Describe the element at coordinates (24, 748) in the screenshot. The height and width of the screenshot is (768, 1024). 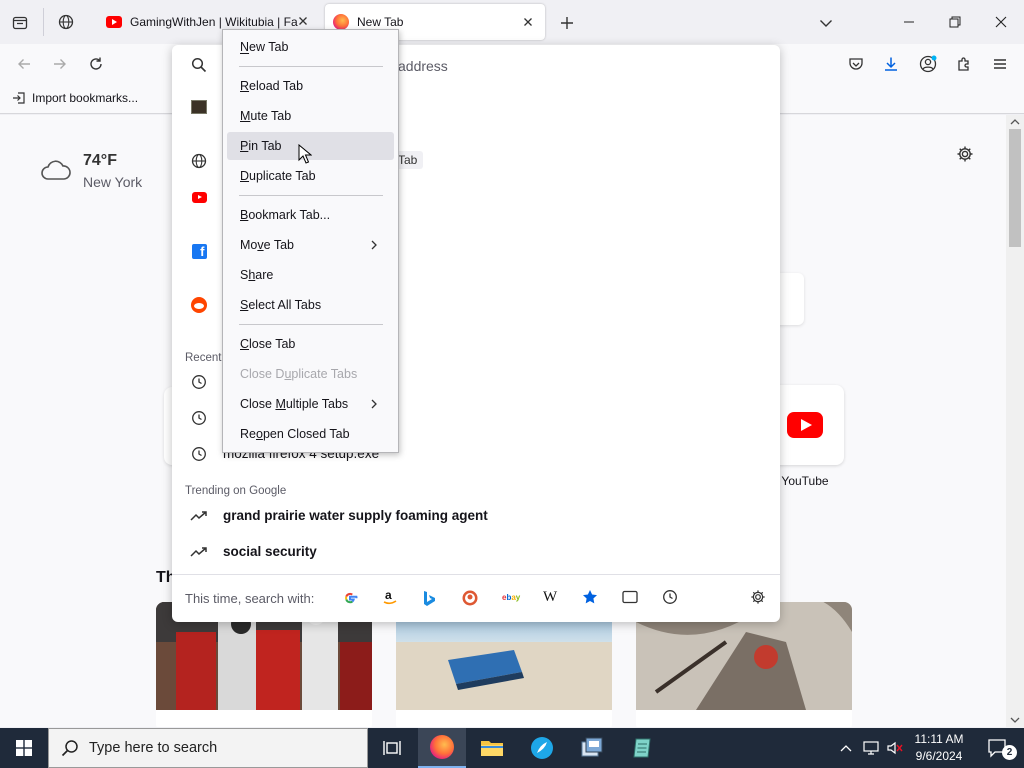
I see `start-button` at that location.